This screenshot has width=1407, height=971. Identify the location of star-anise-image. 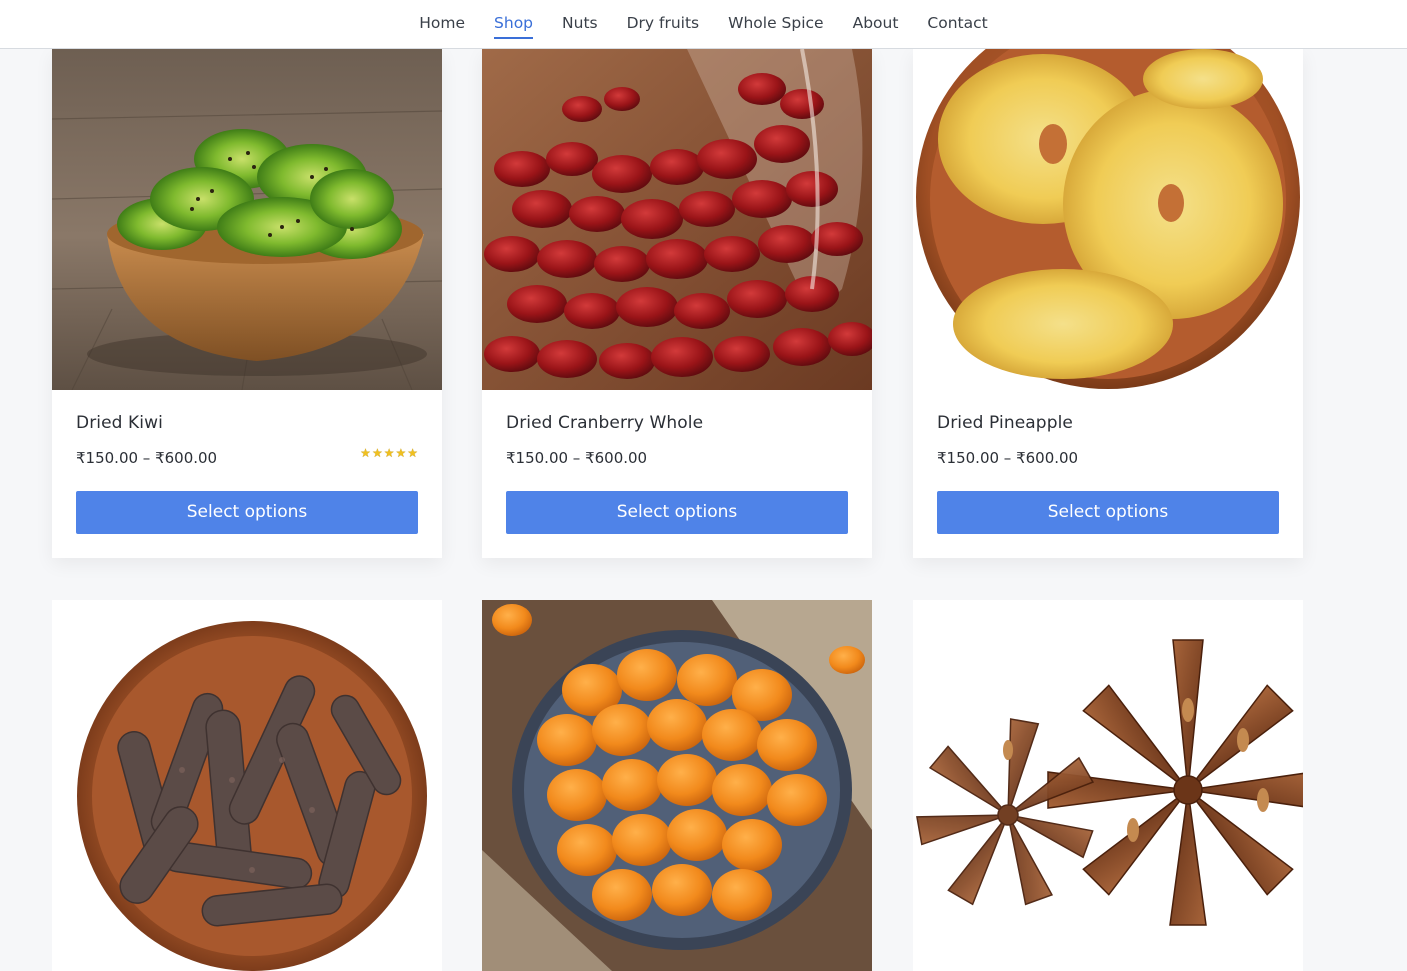
(1108, 785).